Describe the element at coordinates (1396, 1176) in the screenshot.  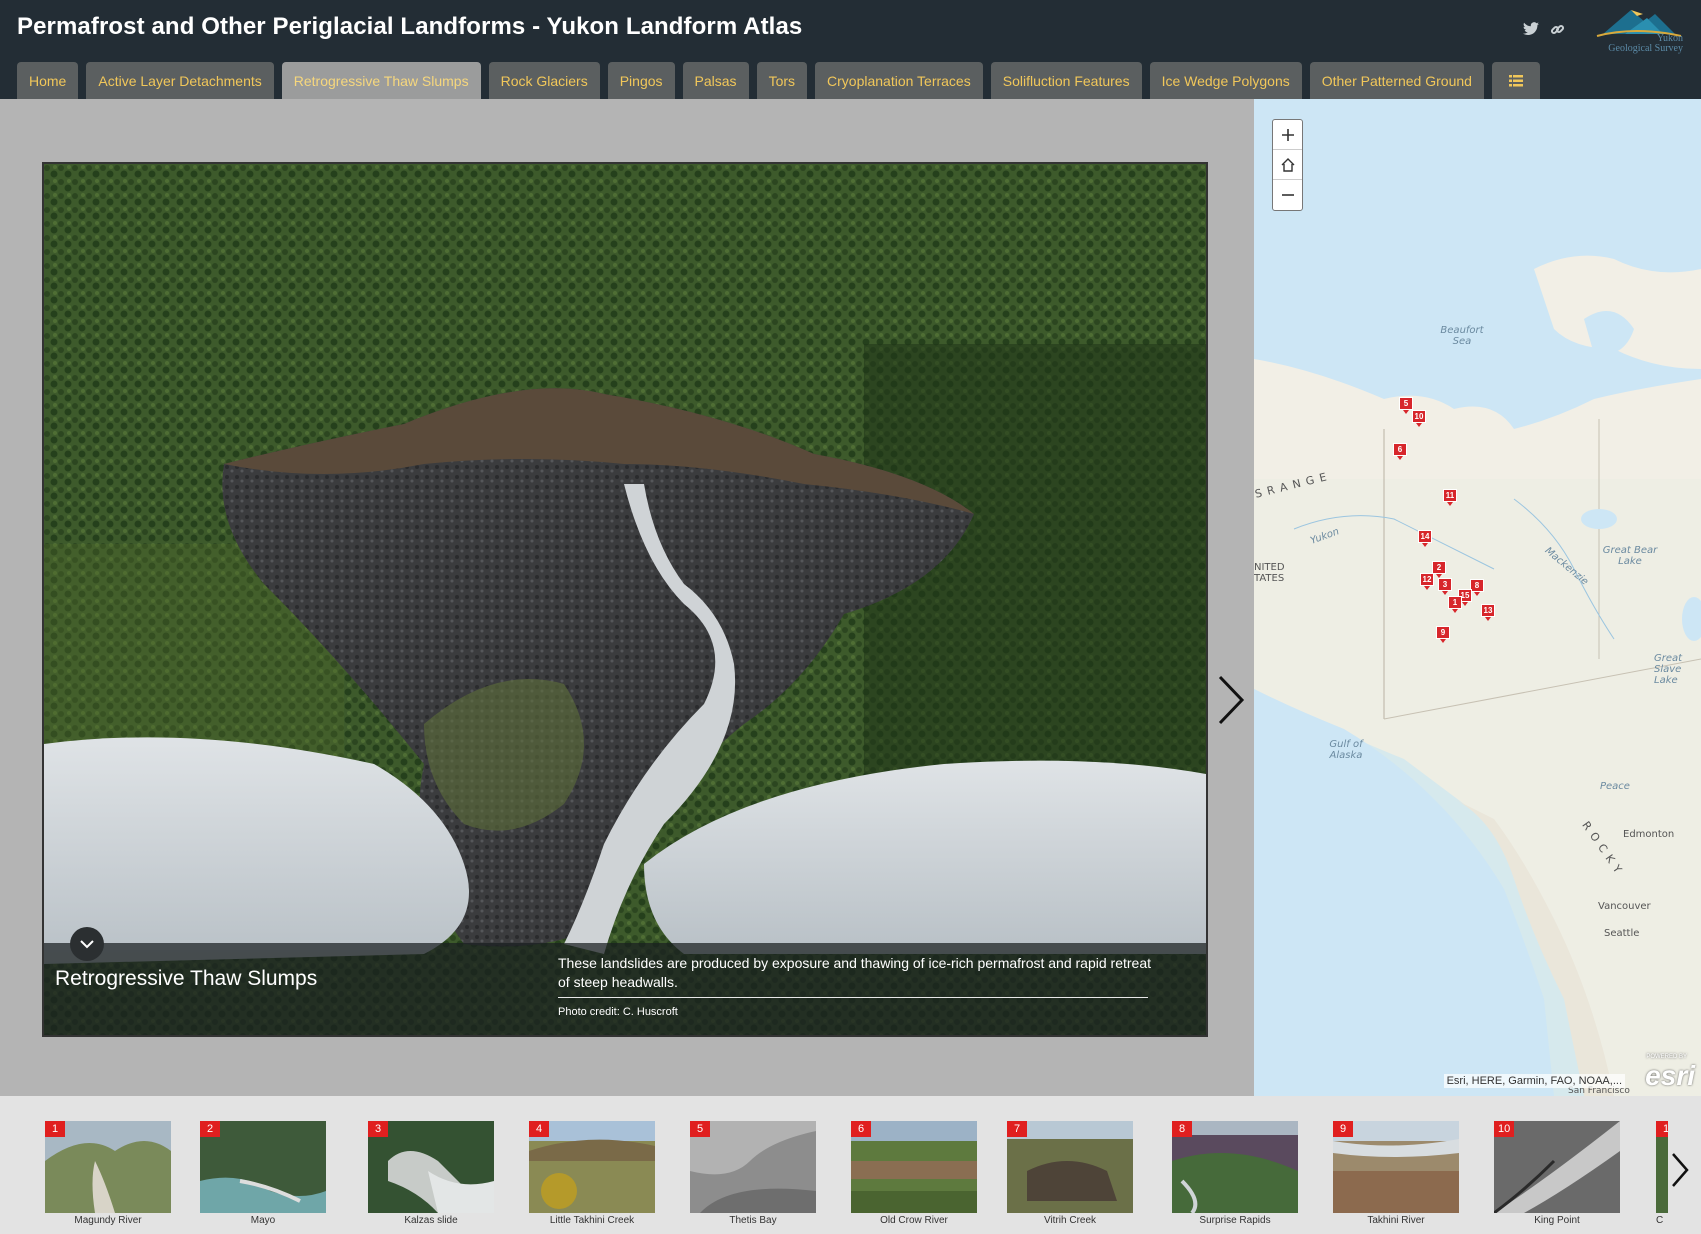
I see `thumbnail-item: 9 Takhini River` at that location.